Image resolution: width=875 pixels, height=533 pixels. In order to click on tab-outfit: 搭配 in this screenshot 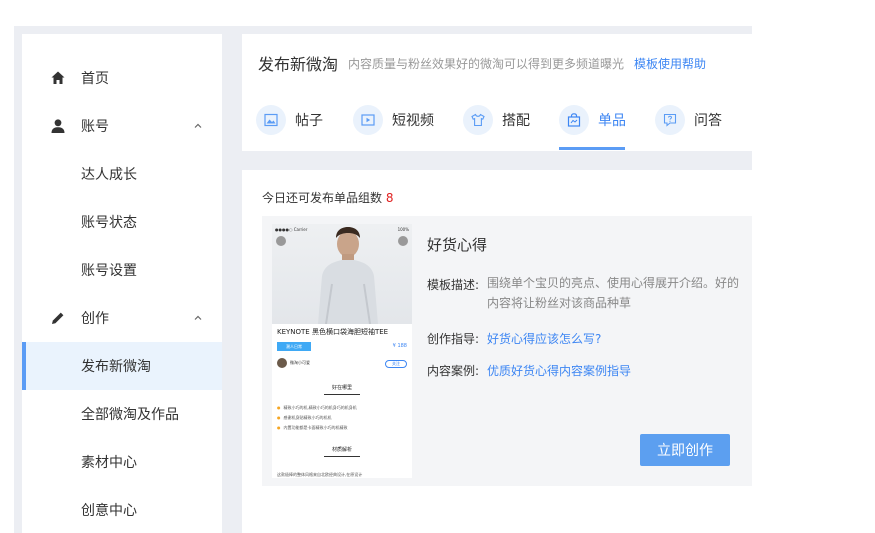, I will do `click(496, 120)`.